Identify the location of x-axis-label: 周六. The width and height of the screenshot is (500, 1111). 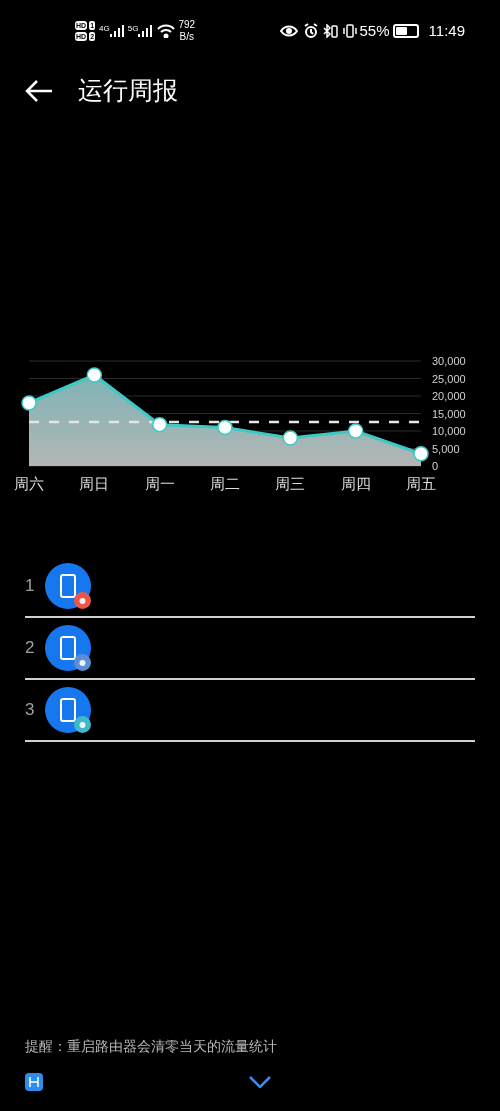
(29, 483).